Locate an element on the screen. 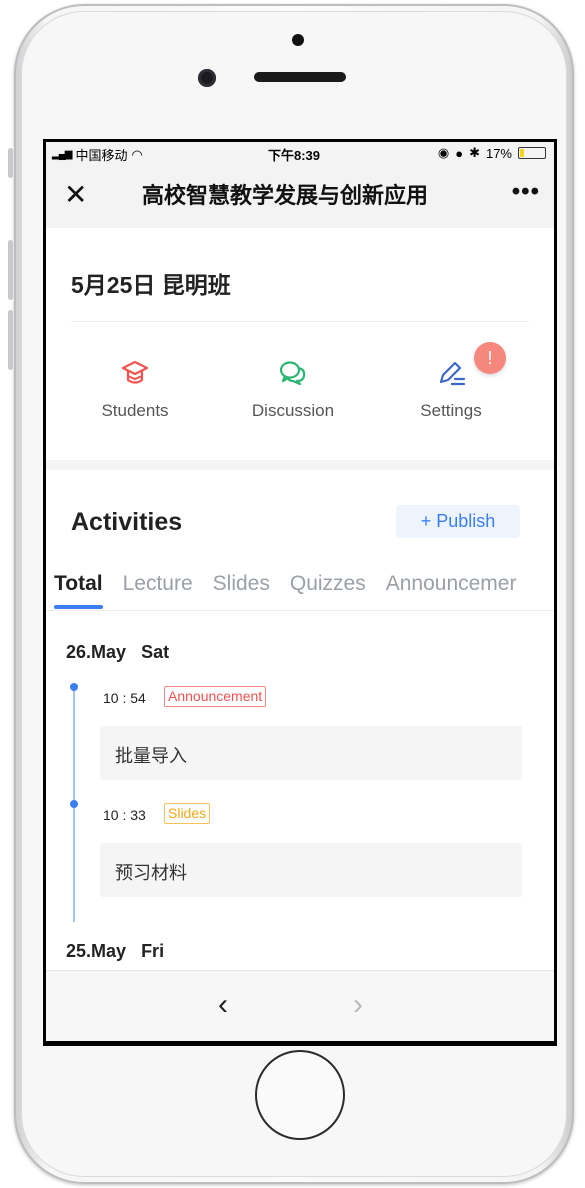 The height and width of the screenshot is (1188, 585). activities-title: Activities is located at coordinates (127, 522).